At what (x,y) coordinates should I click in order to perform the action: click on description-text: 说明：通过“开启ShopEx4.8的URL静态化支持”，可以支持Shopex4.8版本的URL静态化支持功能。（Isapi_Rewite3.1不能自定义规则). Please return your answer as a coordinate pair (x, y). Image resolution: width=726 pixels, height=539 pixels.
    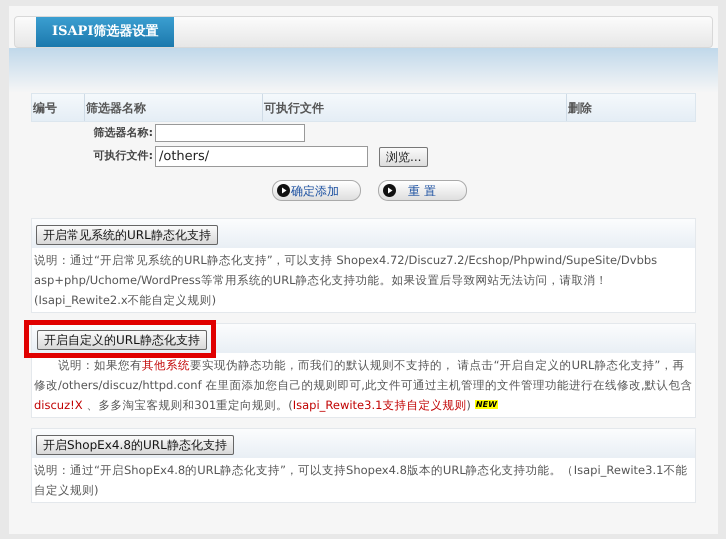
    Looking at the image, I should click on (360, 480).